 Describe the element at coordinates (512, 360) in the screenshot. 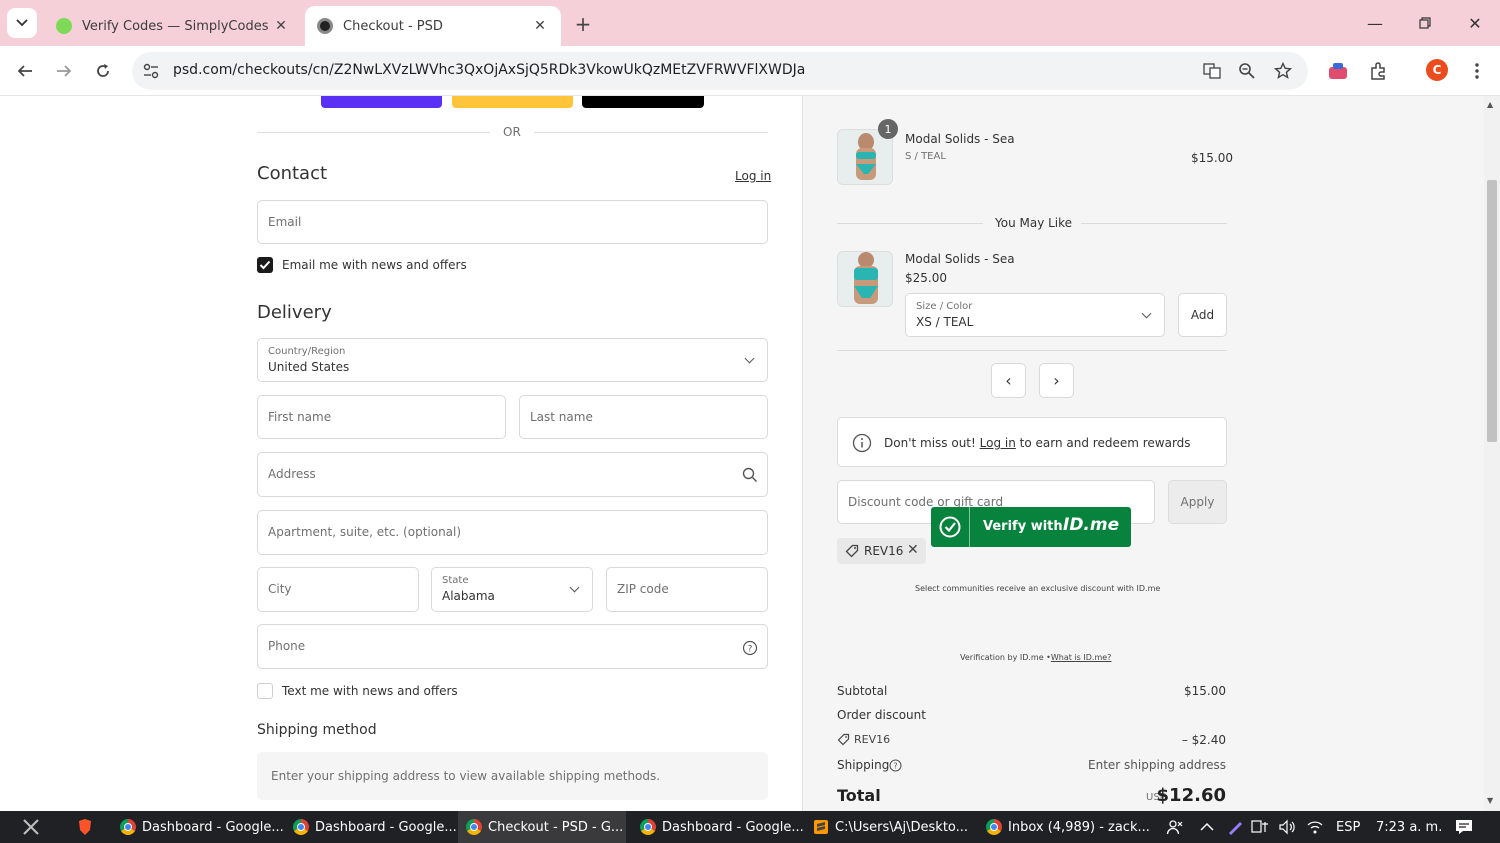

I see `country-select: Country/Region United States` at that location.